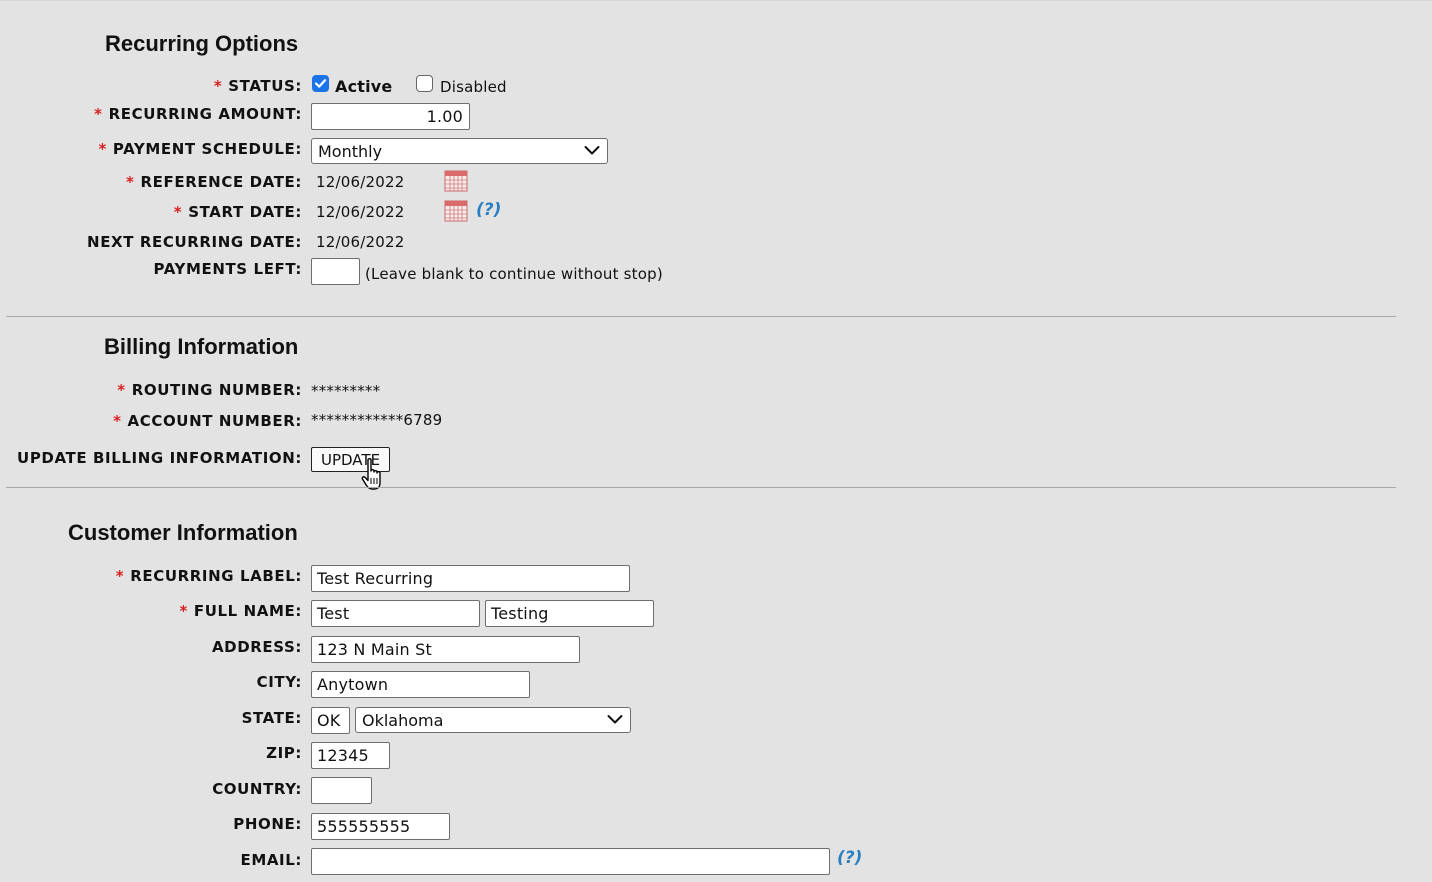  I want to click on email-label: EMAIL:, so click(271, 860).